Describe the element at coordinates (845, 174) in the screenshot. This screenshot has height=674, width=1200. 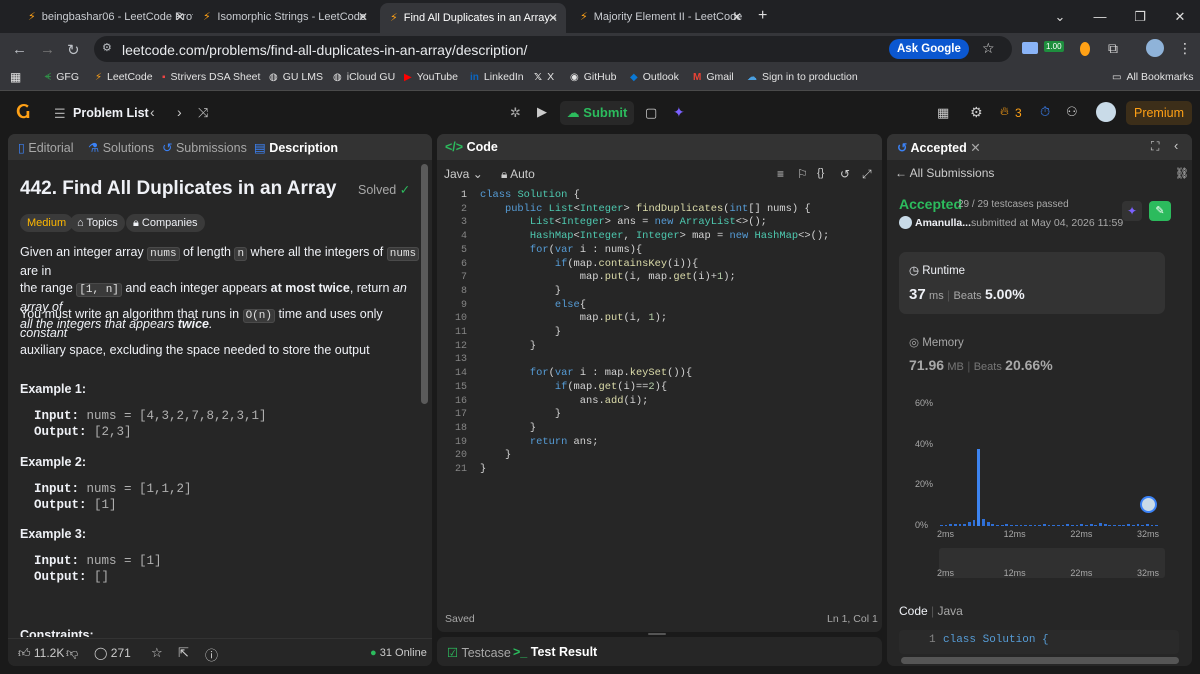
I see `reset-icon: ↺` at that location.